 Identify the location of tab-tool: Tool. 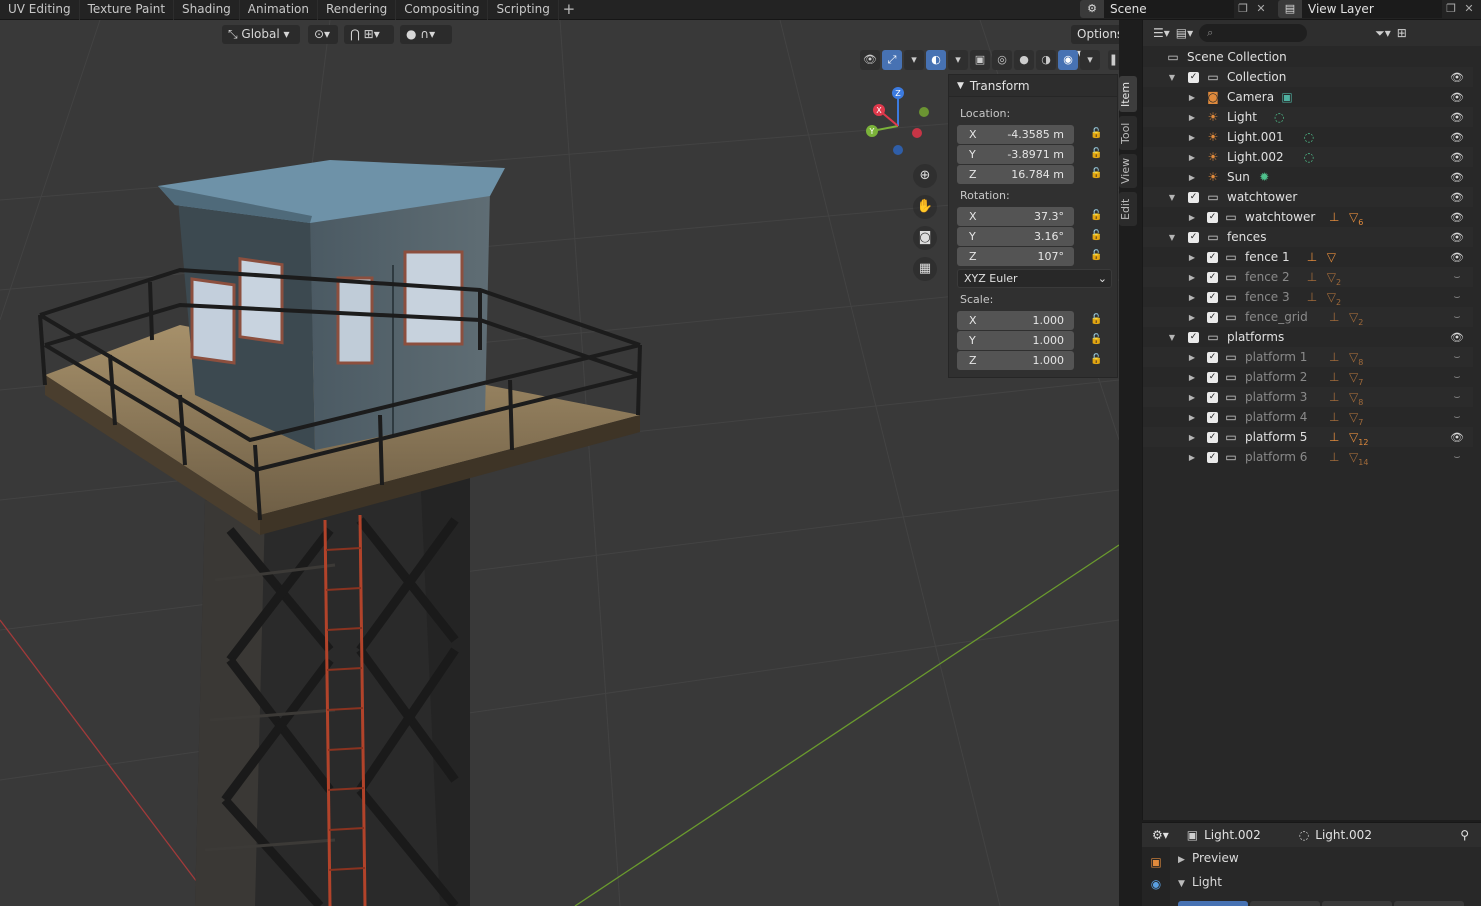
(1128, 133).